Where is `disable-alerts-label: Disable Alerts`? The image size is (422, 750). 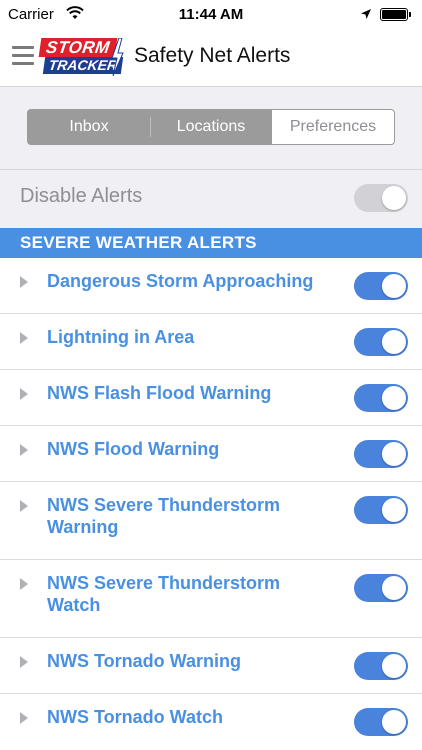 disable-alerts-label: Disable Alerts is located at coordinates (81, 196).